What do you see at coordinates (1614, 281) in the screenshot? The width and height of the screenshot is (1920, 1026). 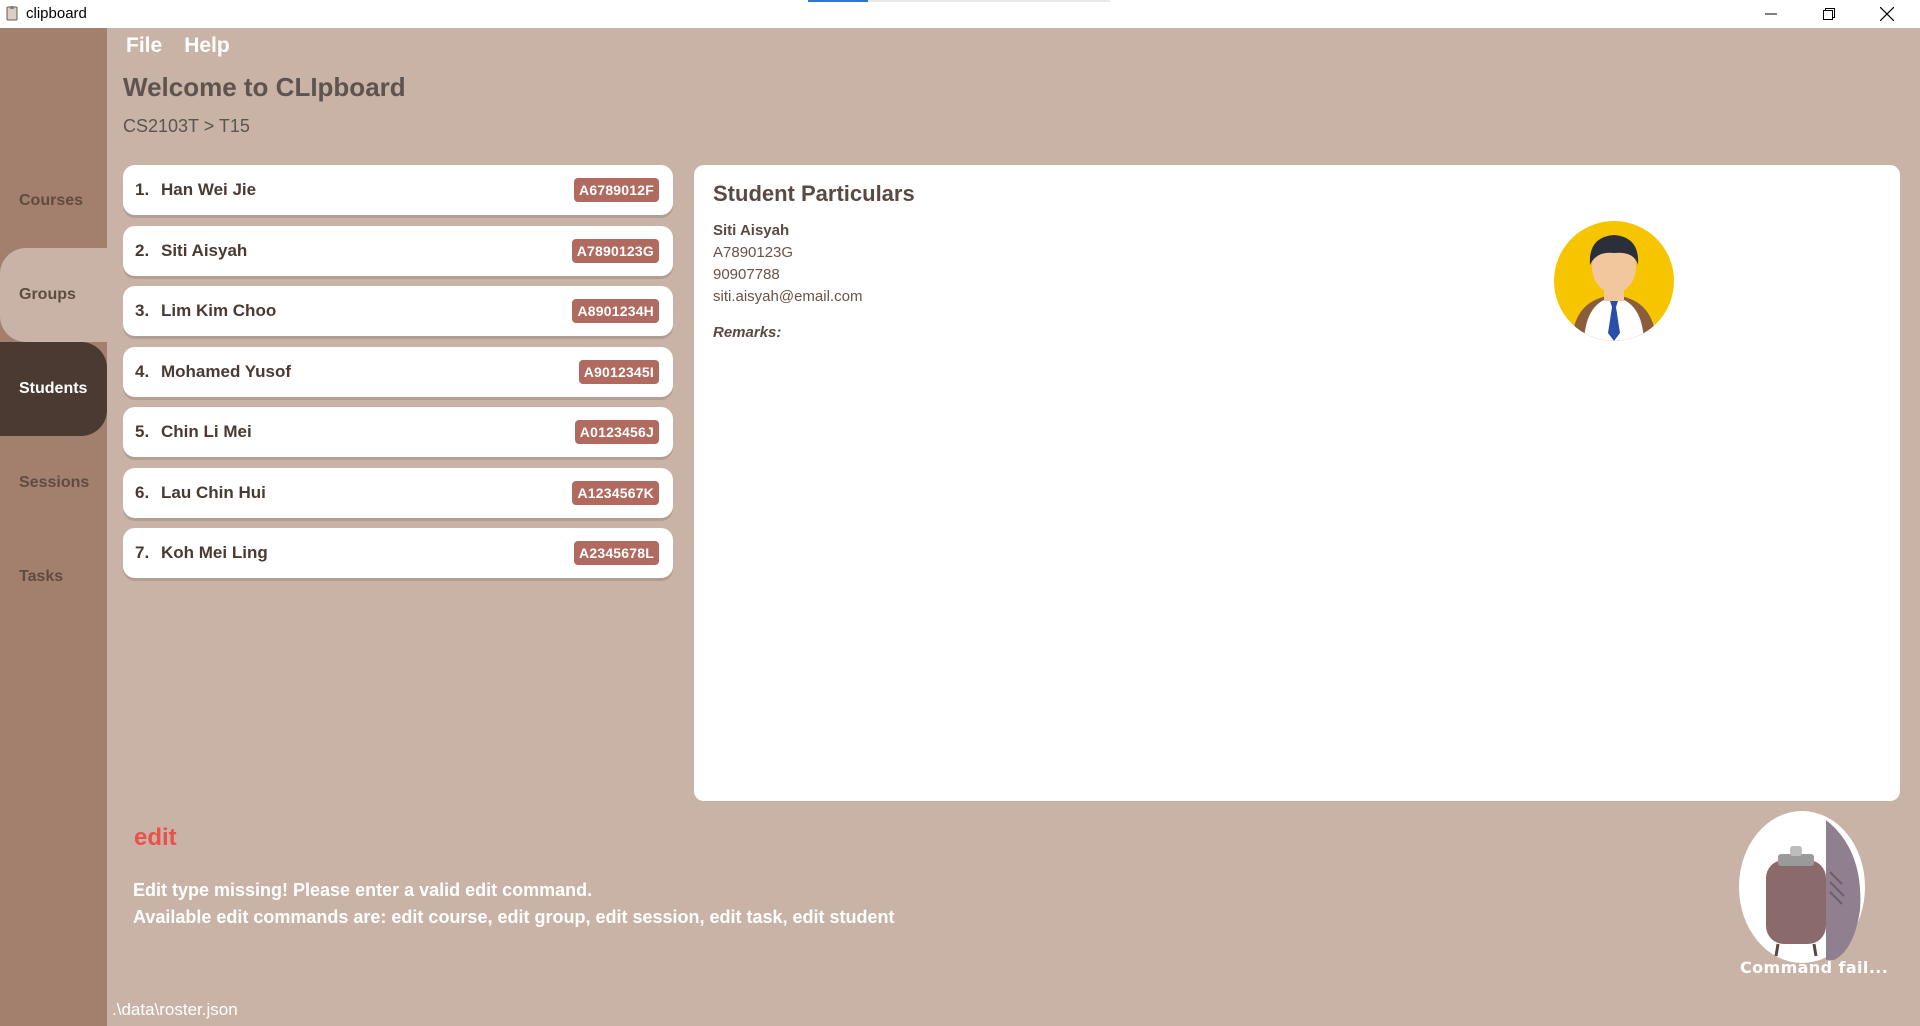 I see `student-avatar-icon` at bounding box center [1614, 281].